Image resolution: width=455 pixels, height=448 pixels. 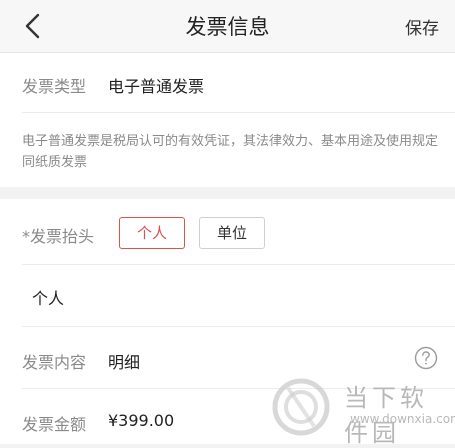 I want to click on header-option-company: 单位, so click(x=232, y=233).